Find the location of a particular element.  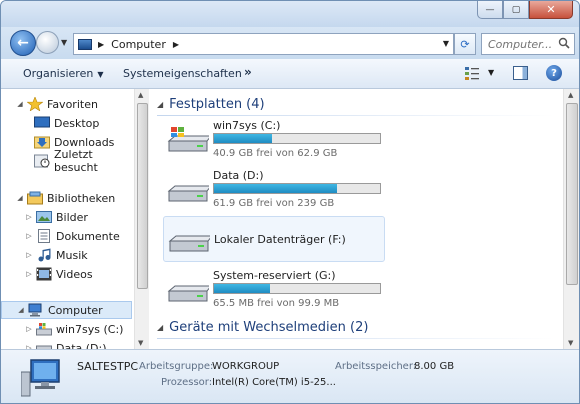

sidebar-item-videos: ▷ Videos is located at coordinates (66, 274).